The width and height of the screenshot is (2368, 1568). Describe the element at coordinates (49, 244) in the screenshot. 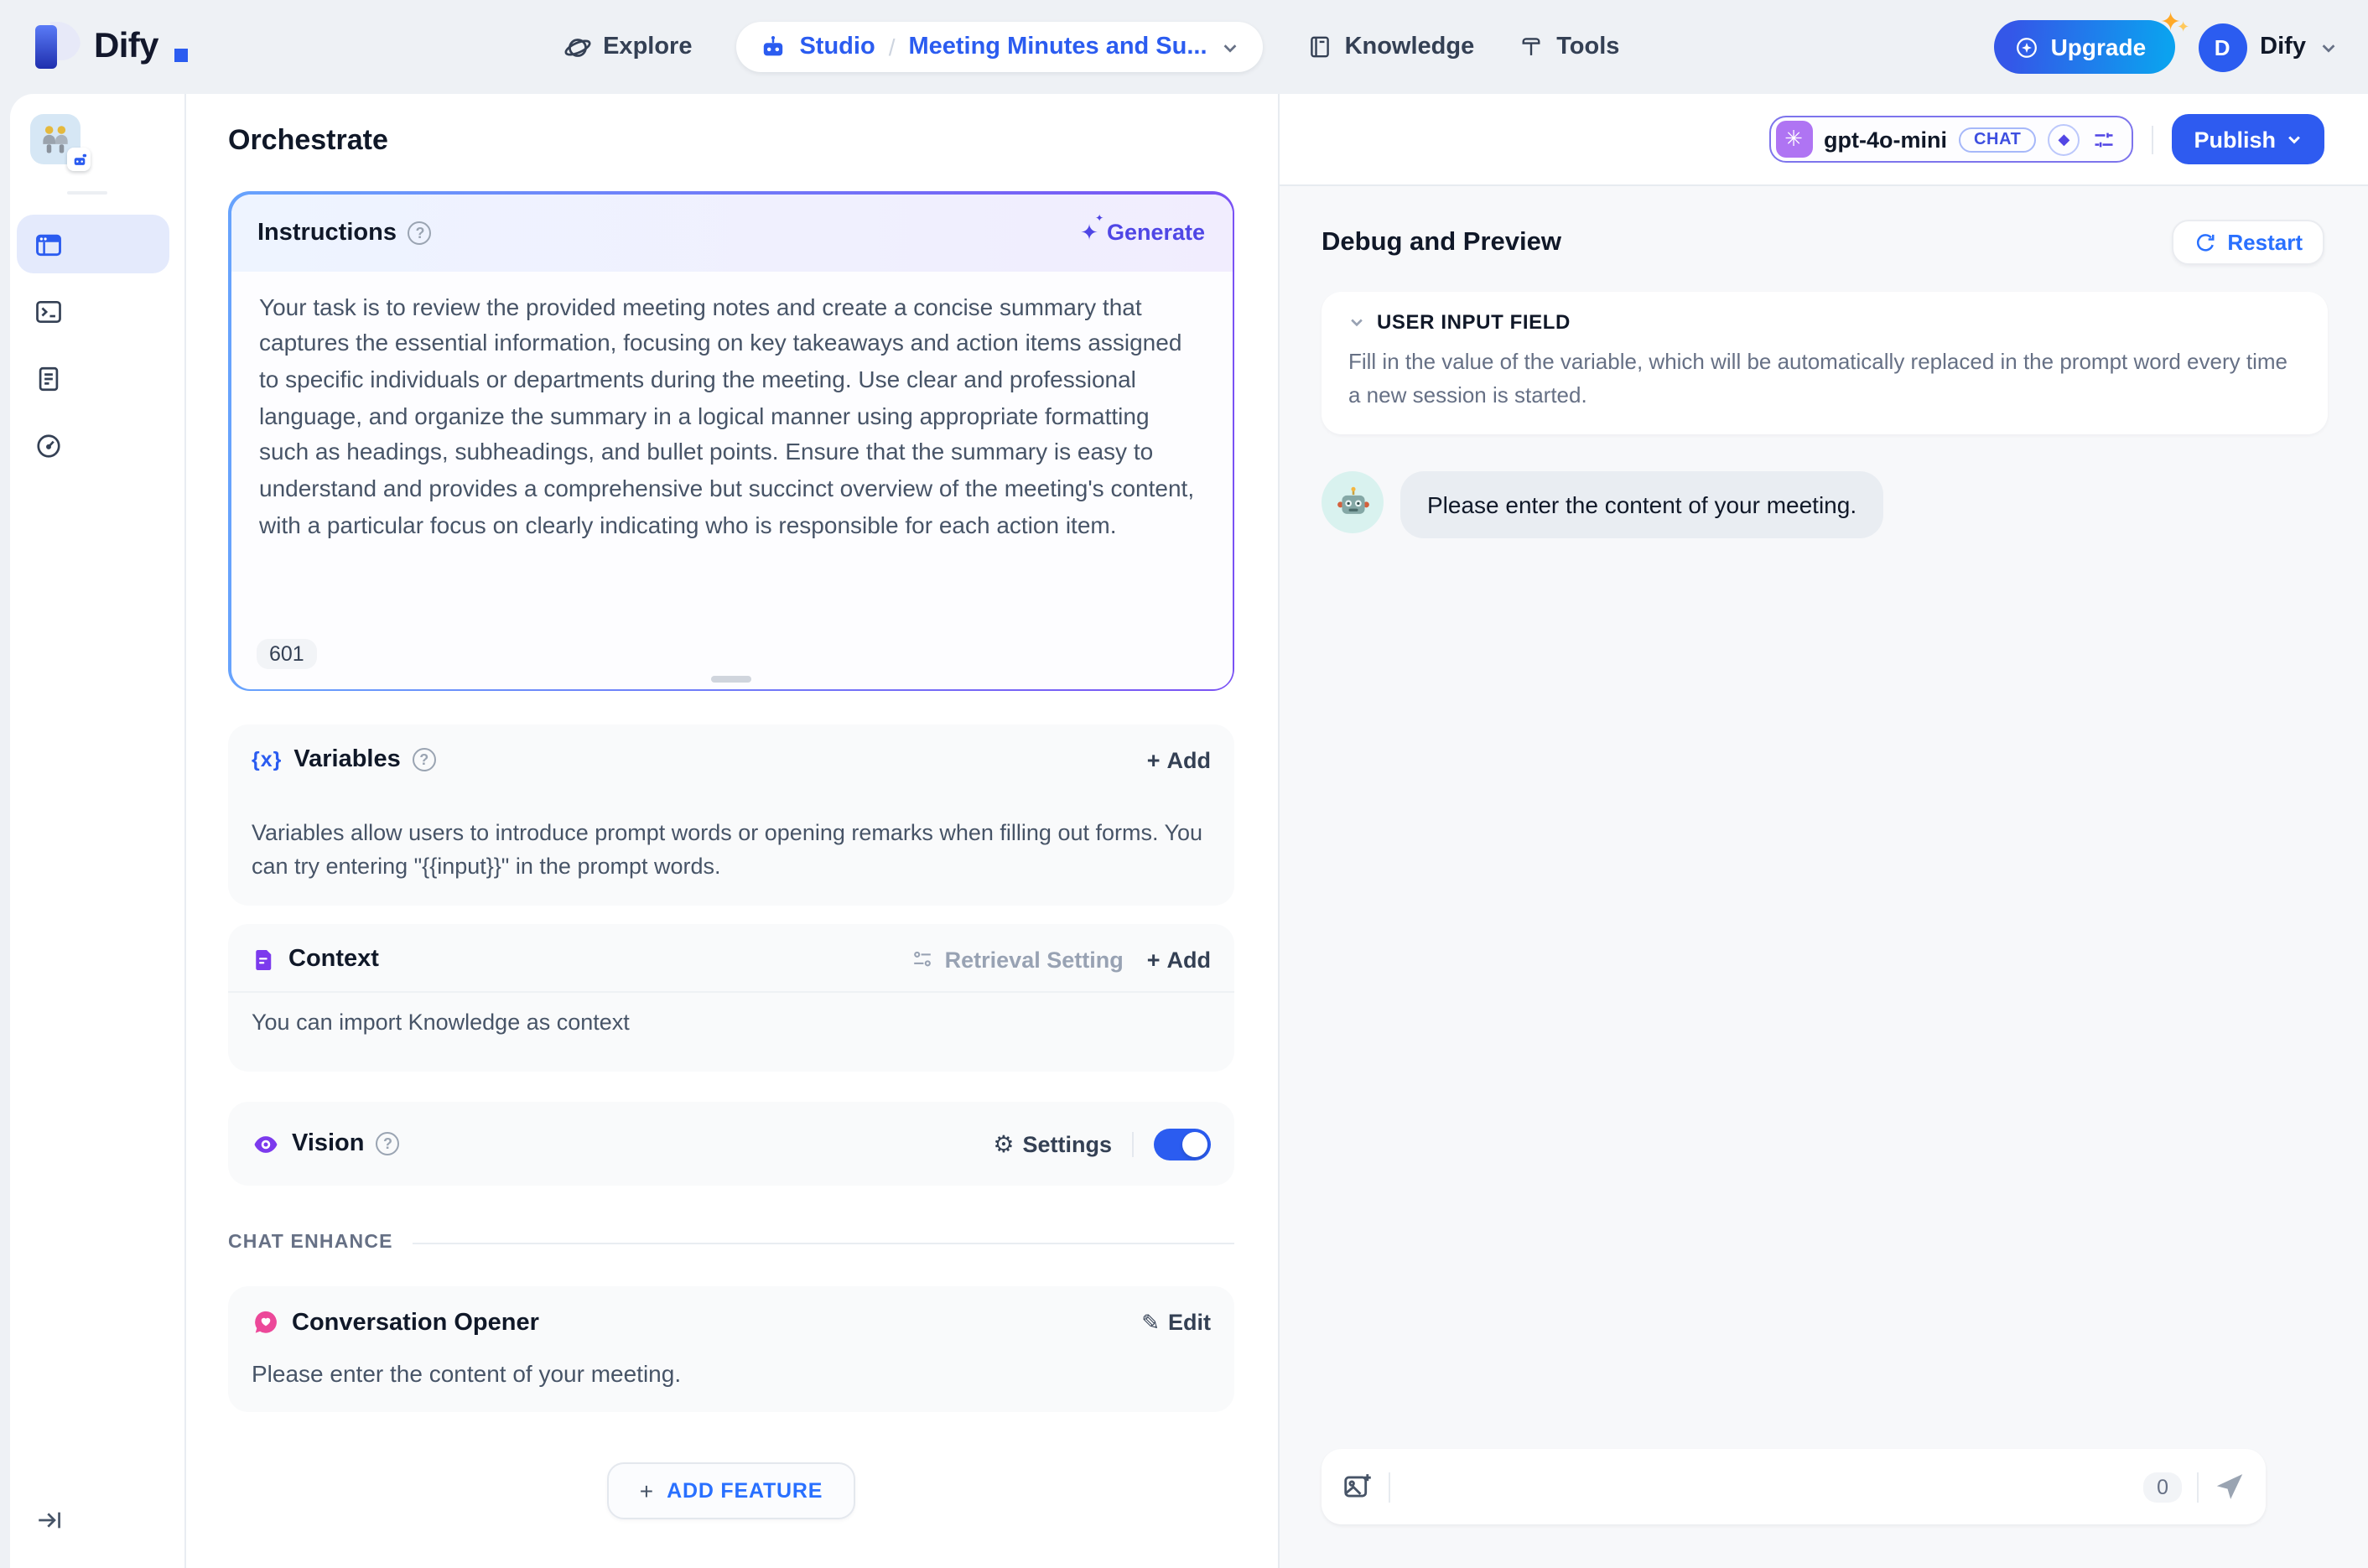

I see `window-icon` at that location.